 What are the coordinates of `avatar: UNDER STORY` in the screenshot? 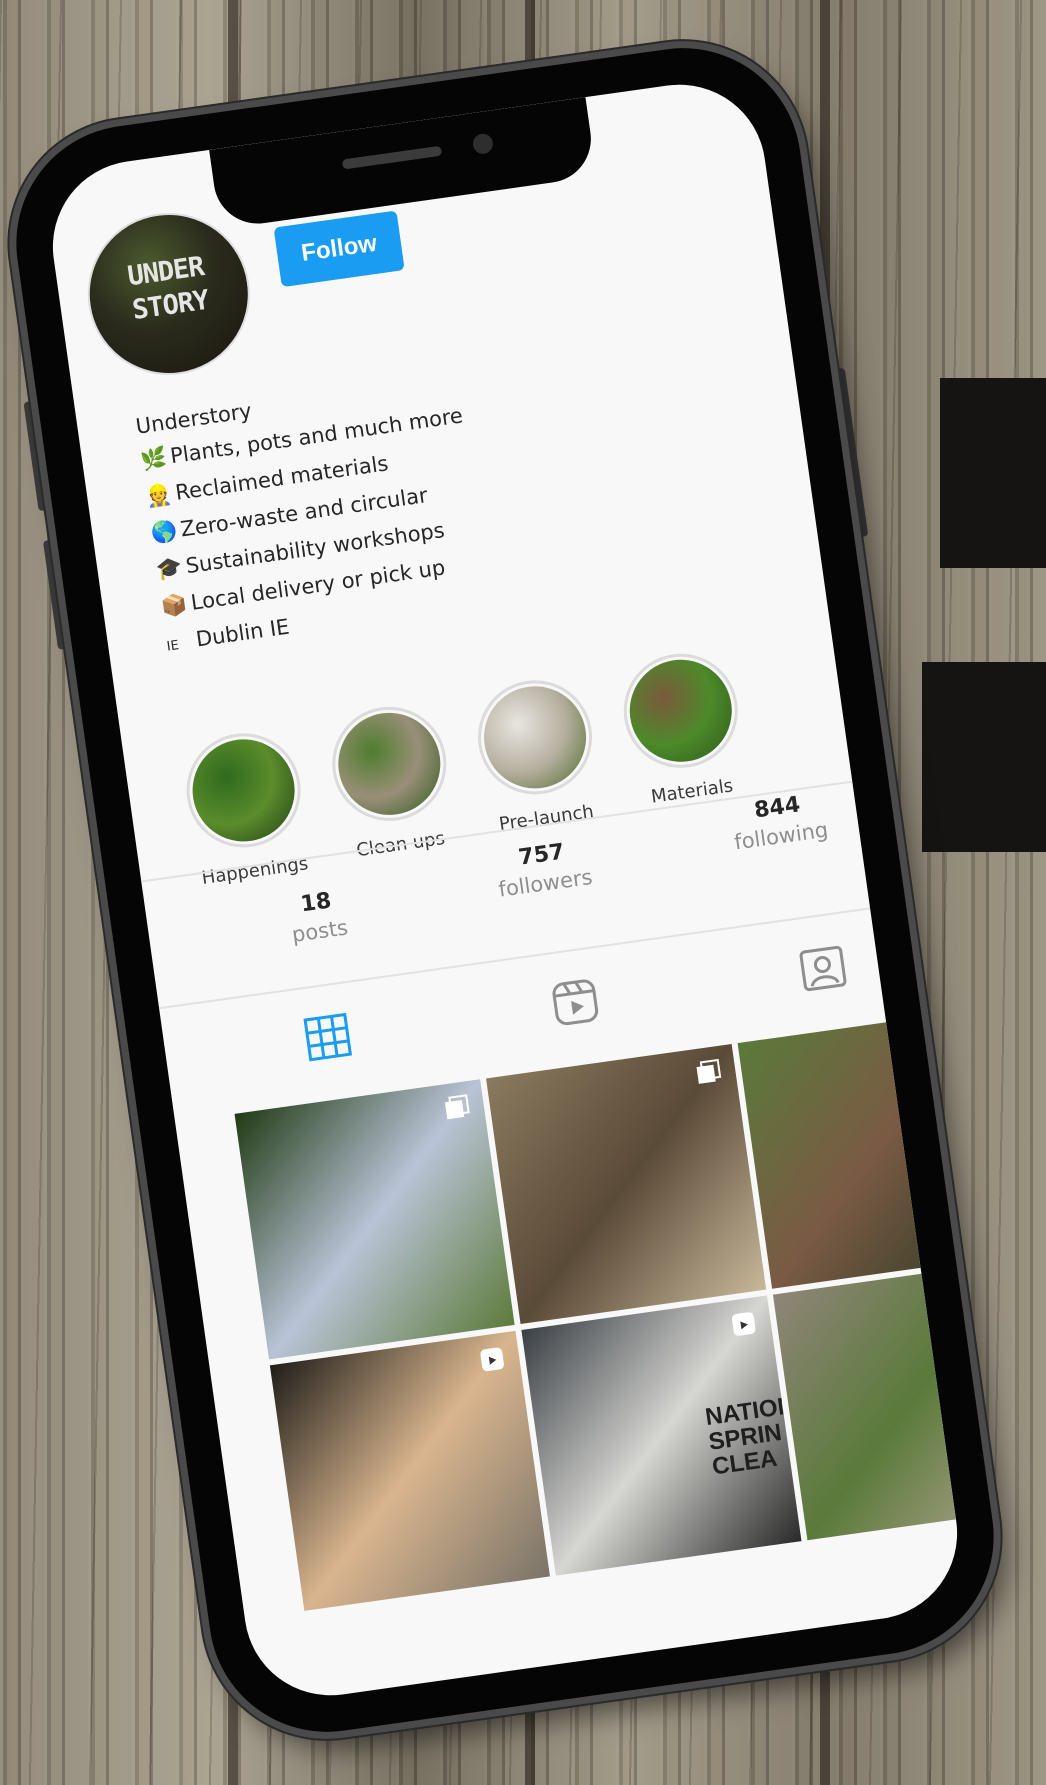 It's located at (169, 294).